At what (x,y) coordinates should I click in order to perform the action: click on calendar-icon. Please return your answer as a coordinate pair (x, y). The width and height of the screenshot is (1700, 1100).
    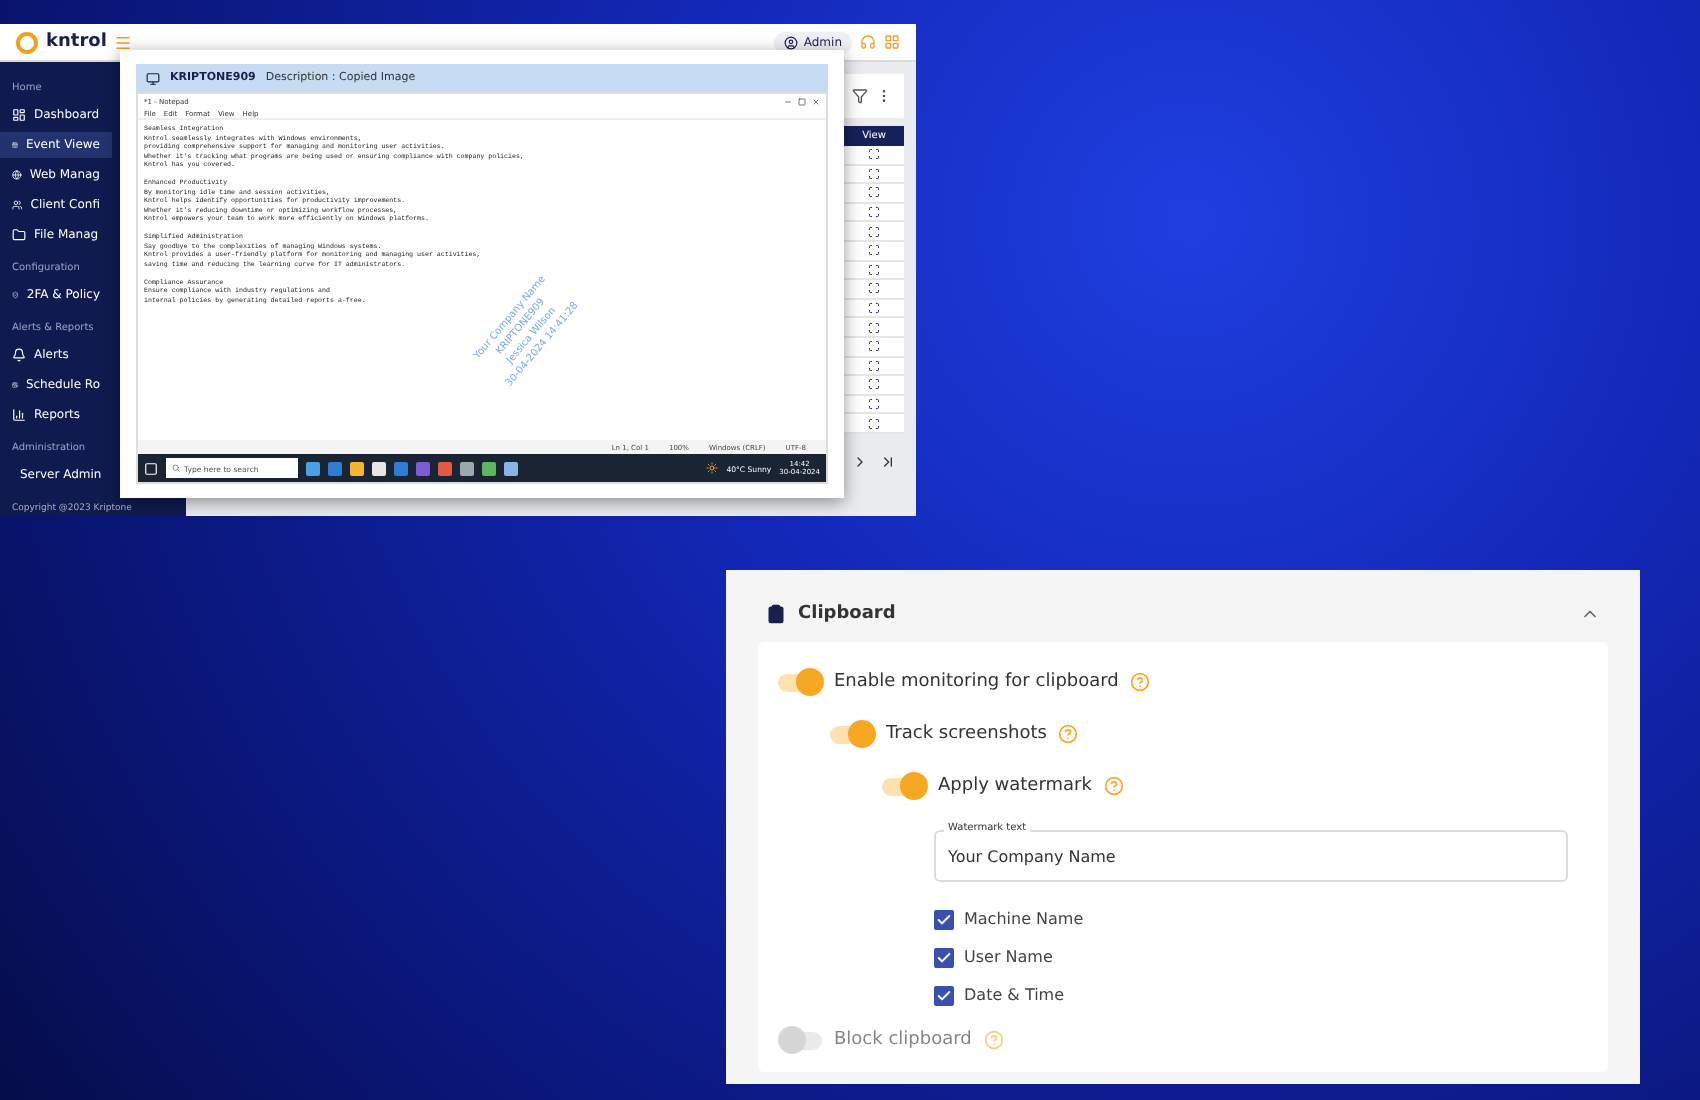
    Looking at the image, I should click on (15, 145).